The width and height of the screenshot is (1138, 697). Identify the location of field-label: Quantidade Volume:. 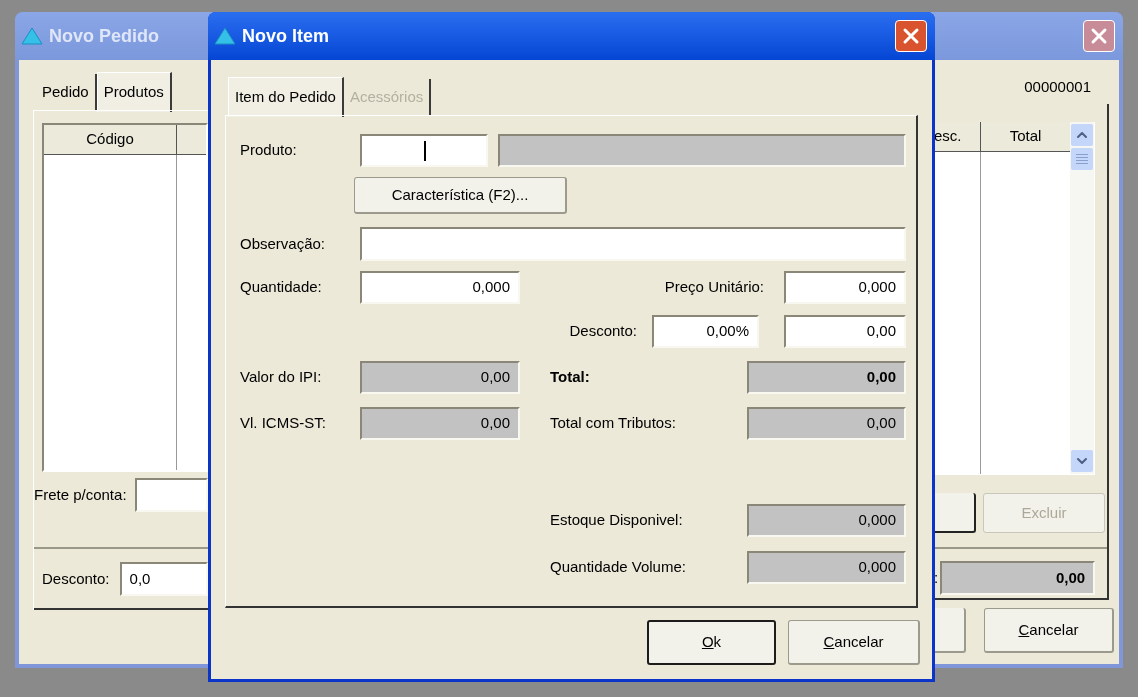
(618, 567).